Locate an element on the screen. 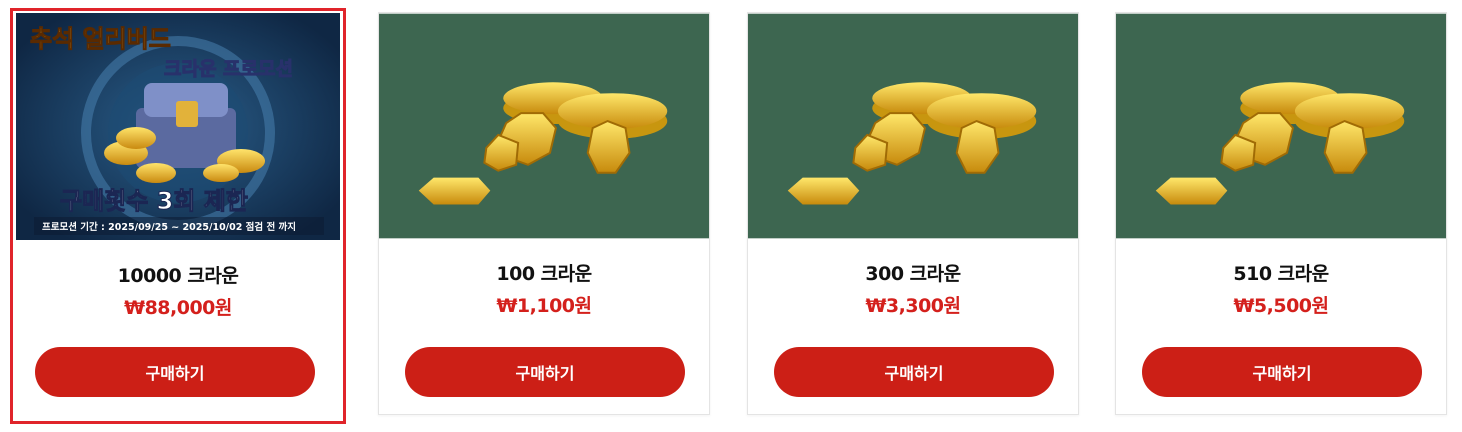 The height and width of the screenshot is (432, 1462). product-price: ₩1,100원 is located at coordinates (544, 306).